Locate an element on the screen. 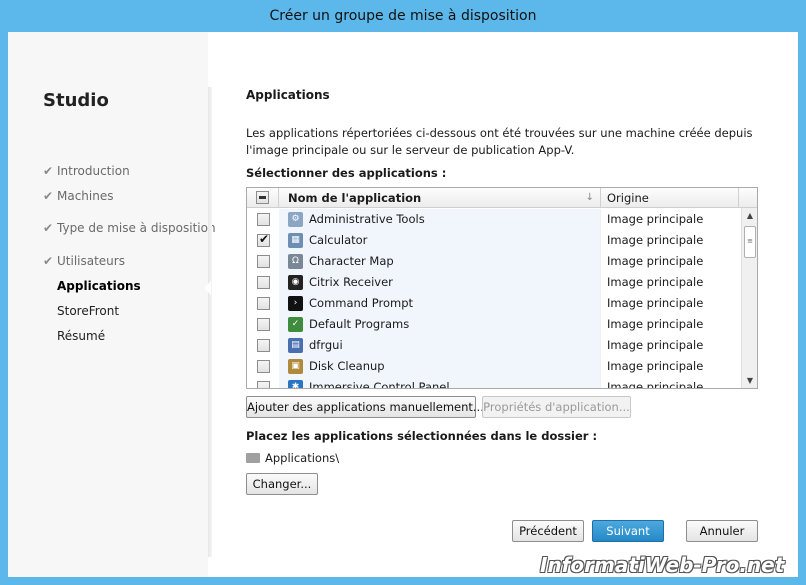 This screenshot has height=585, width=806. app-name: Citrix Receiver is located at coordinates (351, 282).